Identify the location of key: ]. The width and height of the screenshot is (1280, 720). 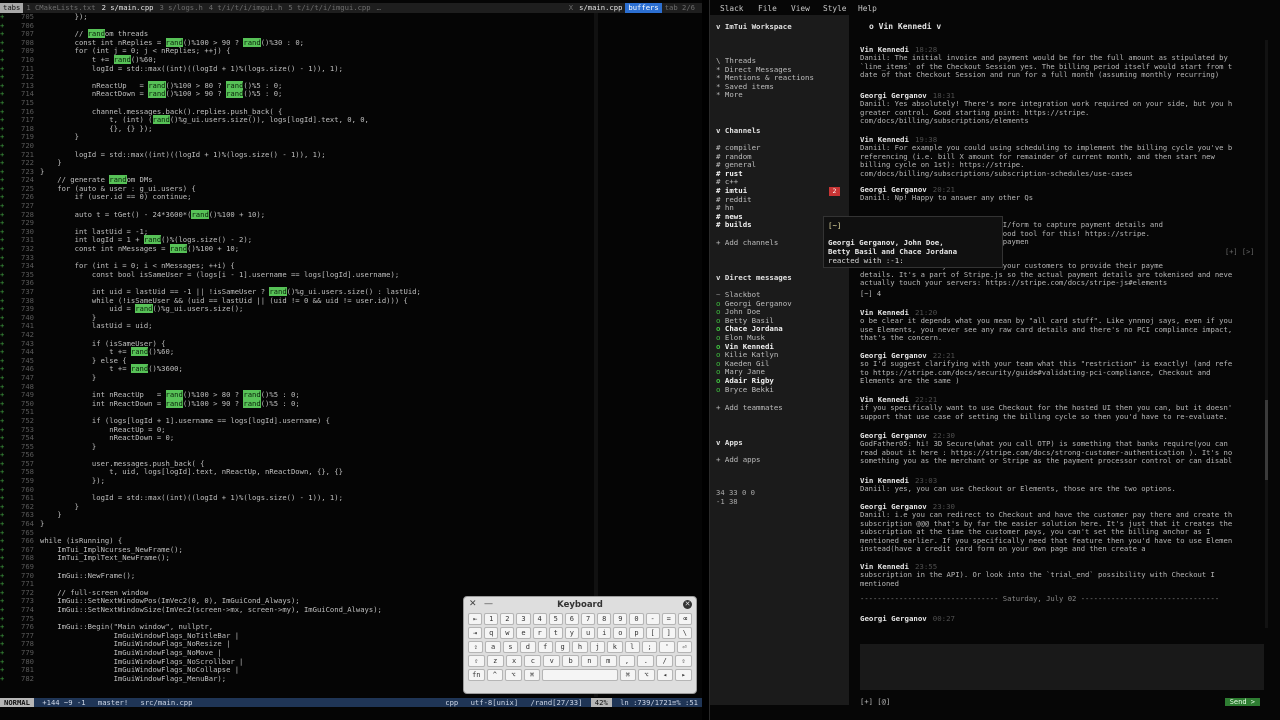
(668, 633).